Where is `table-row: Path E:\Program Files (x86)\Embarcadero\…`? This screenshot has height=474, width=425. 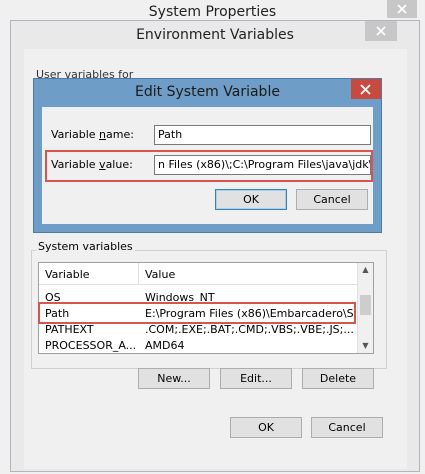 table-row: Path E:\Program Files (x86)\Embarcadero\… is located at coordinates (198, 314).